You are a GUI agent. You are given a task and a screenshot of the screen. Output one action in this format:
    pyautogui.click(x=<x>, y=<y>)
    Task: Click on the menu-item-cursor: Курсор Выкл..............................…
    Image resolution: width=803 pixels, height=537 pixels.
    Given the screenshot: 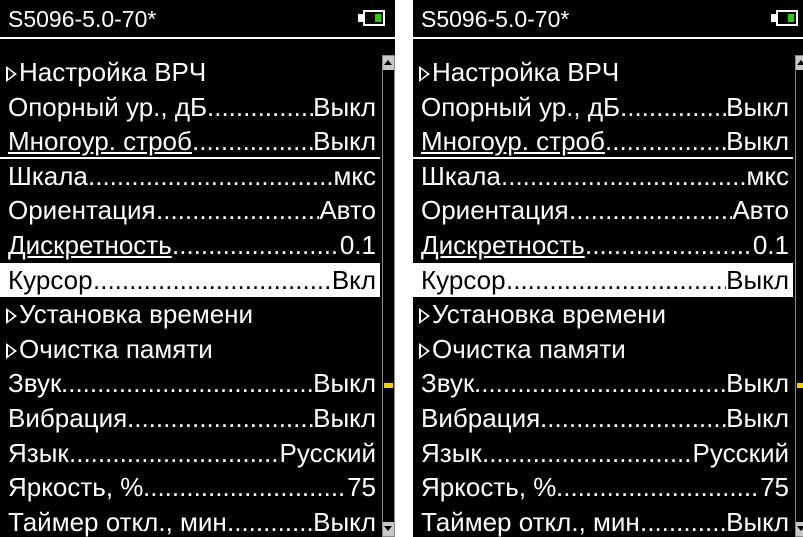 What is the action you would take?
    pyautogui.click(x=603, y=280)
    